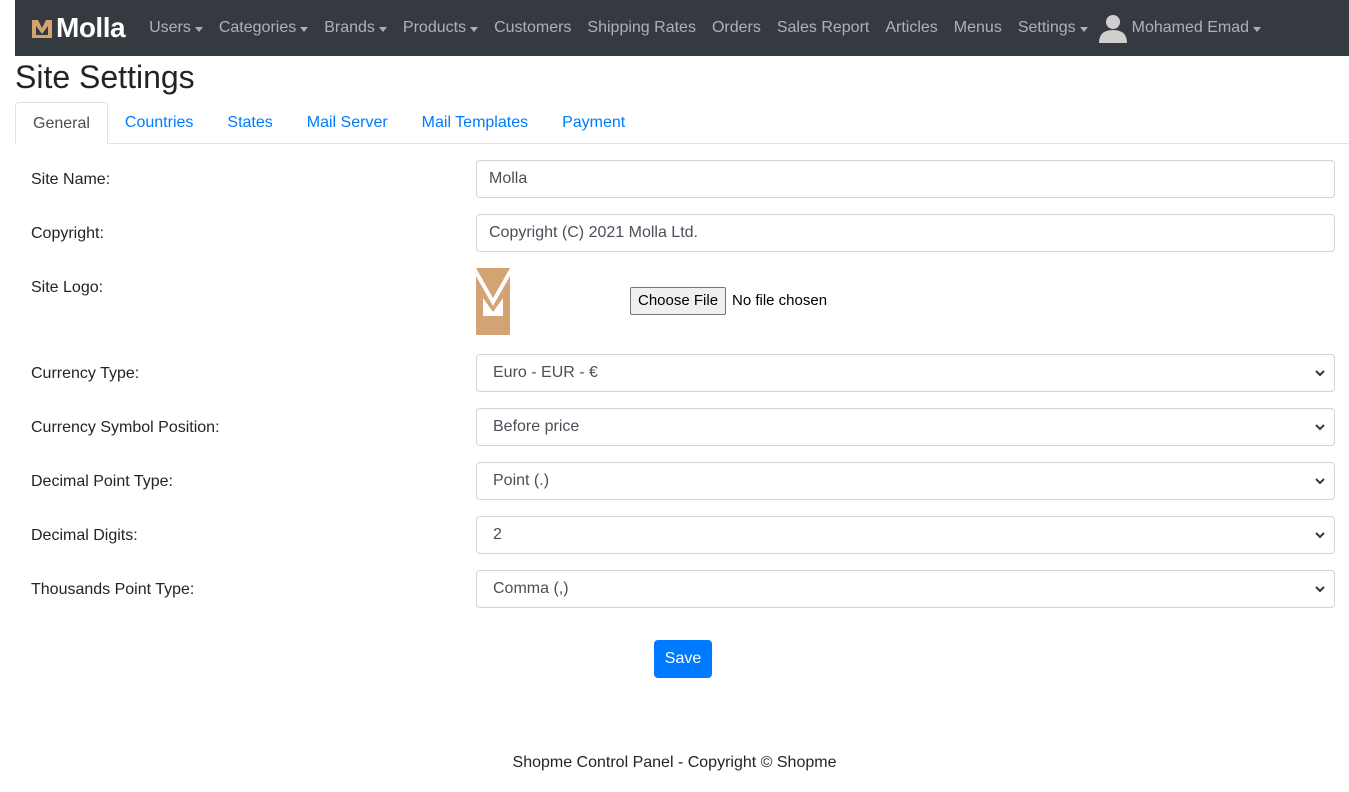 Image resolution: width=1349 pixels, height=792 pixels. Describe the element at coordinates (905, 589) in the screenshot. I see `thousands-point-select: Comma (,)` at that location.